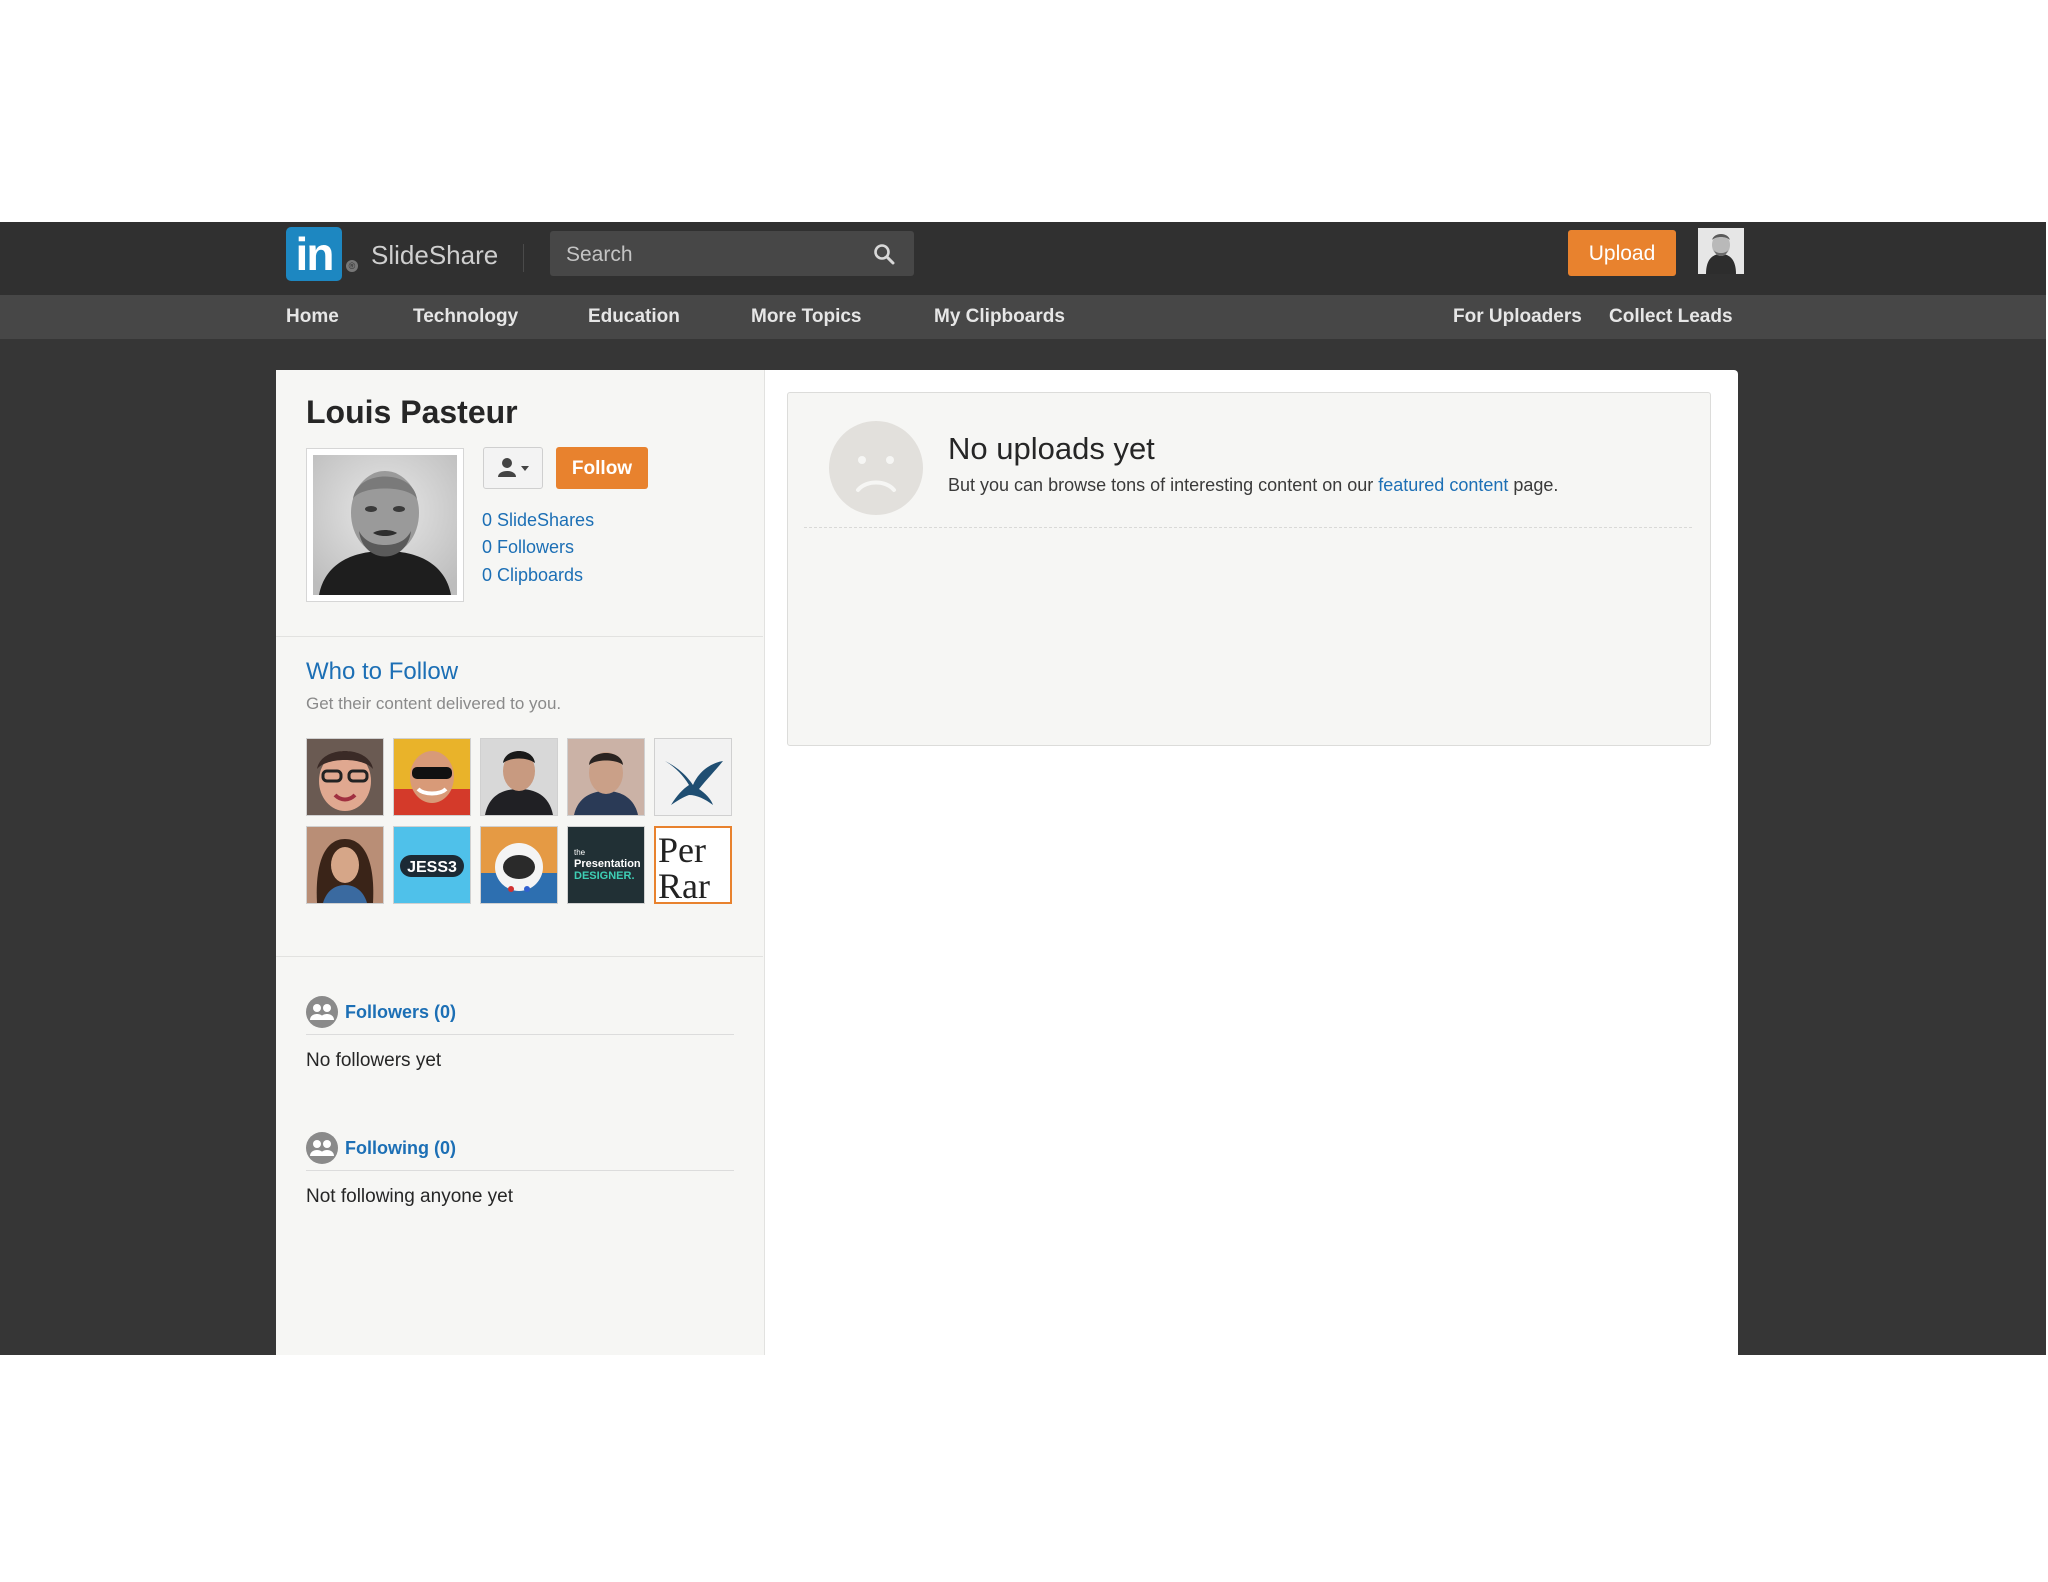 The width and height of the screenshot is (2048, 1582). What do you see at coordinates (1671, 317) in the screenshot?
I see `nav-collect-leads: Collect Leads` at bounding box center [1671, 317].